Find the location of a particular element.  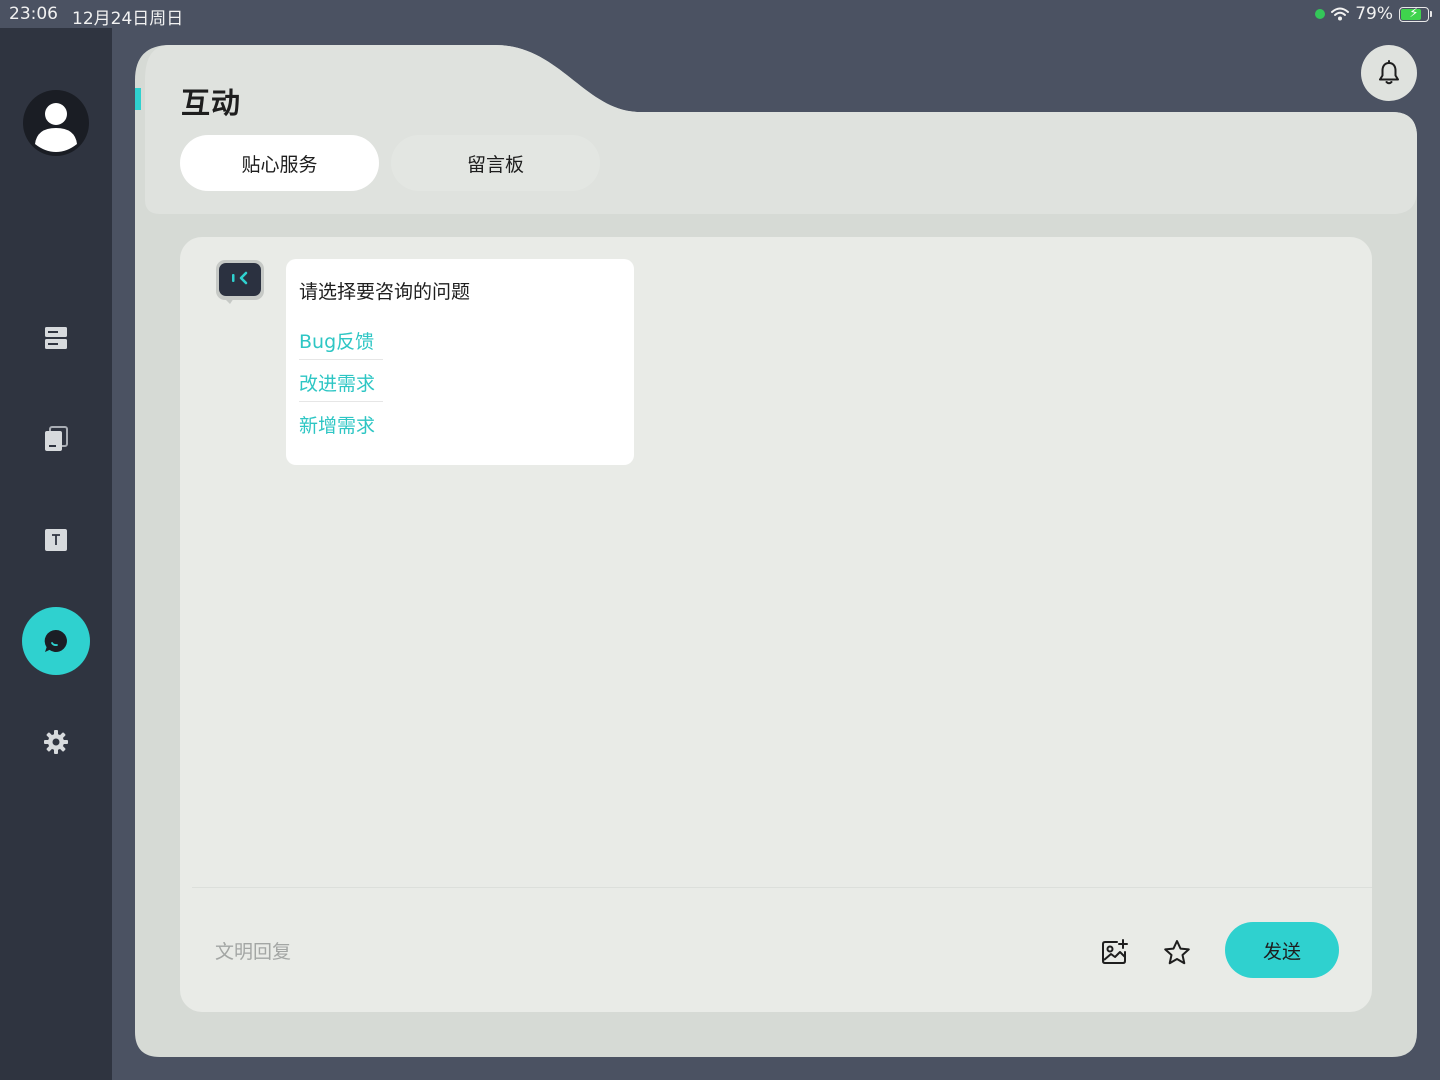

battery-icon: ⚡ is located at coordinates (1414, 13).